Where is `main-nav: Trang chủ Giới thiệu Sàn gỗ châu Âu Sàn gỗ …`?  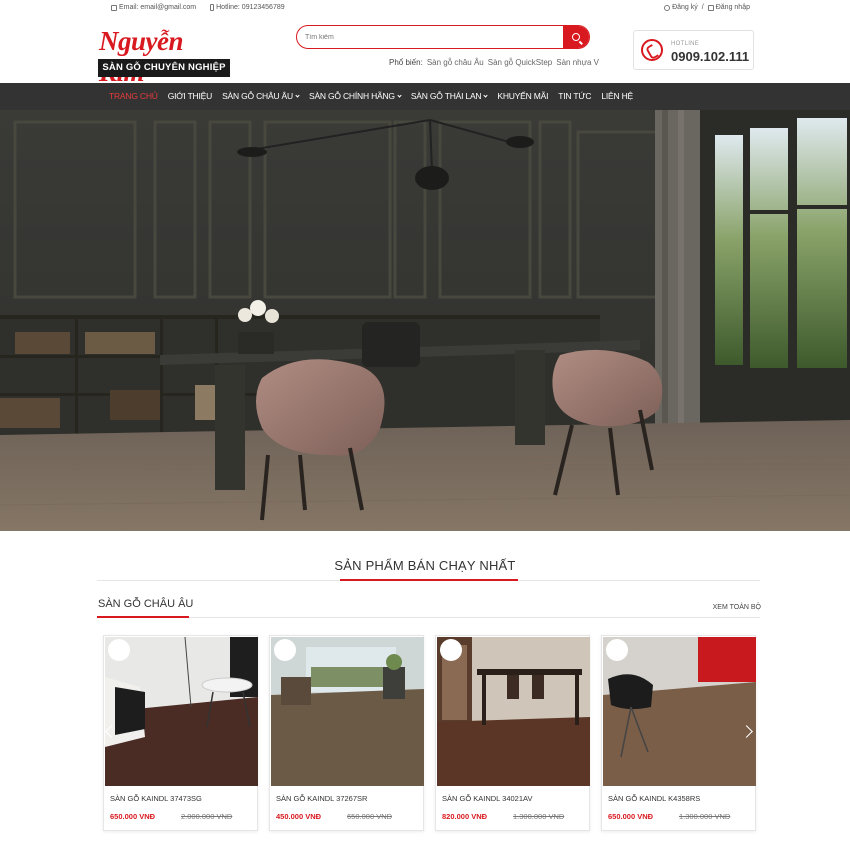 main-nav: Trang chủ Giới thiệu Sàn gỗ châu Âu Sàn gỗ … is located at coordinates (425, 96).